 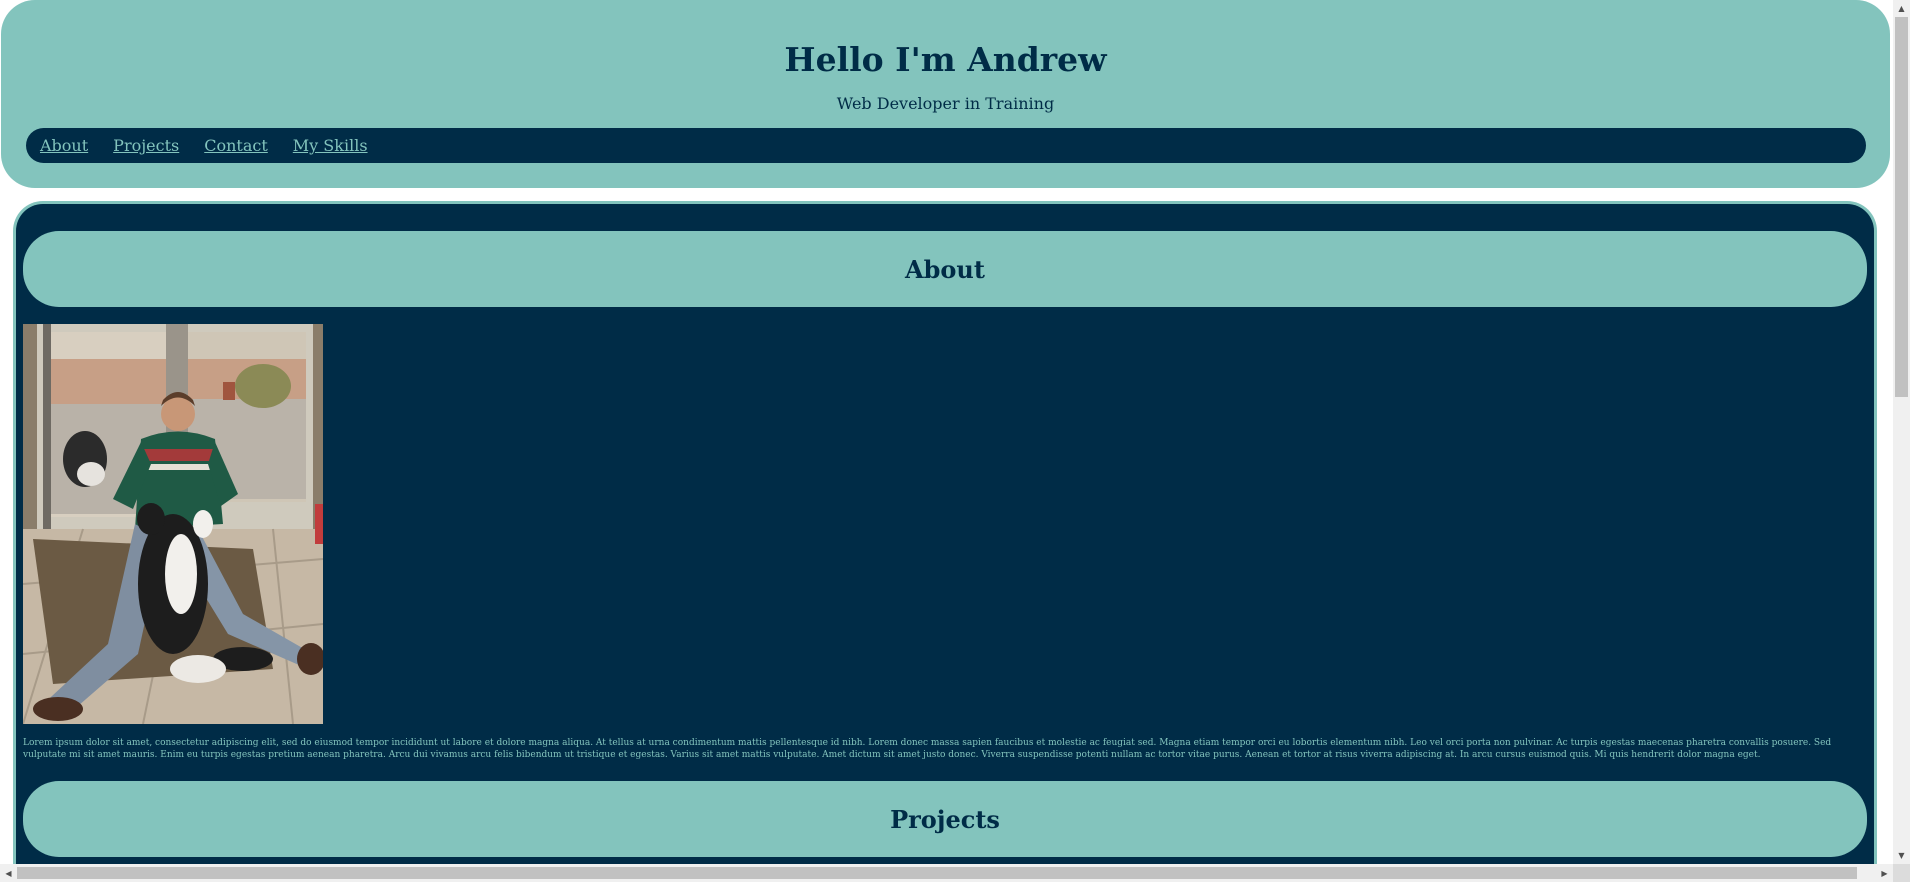 I want to click on page-title: Hello I'm Andrew, so click(x=945, y=59).